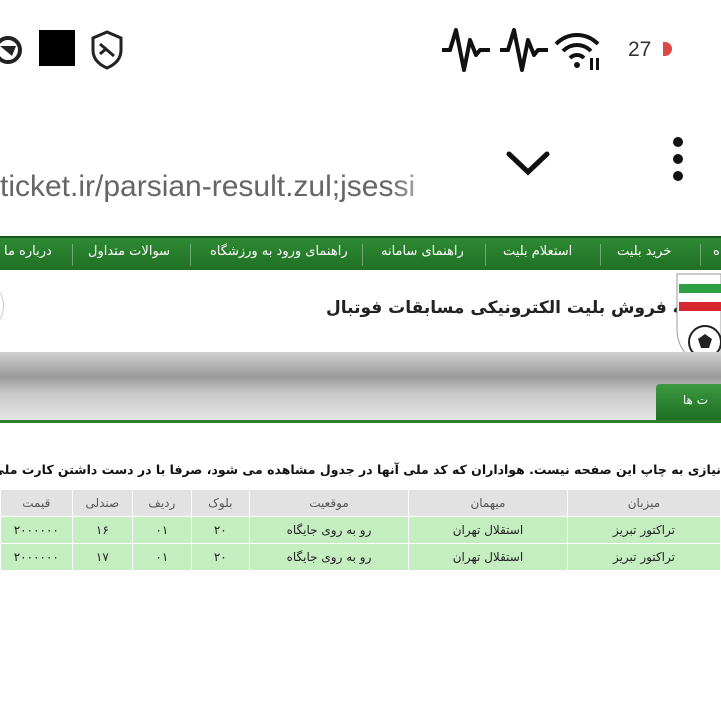 This screenshot has height=720, width=721. I want to click on nav-item-stadium-guide: راهنمای ورود به ورزشگاه, so click(279, 251).